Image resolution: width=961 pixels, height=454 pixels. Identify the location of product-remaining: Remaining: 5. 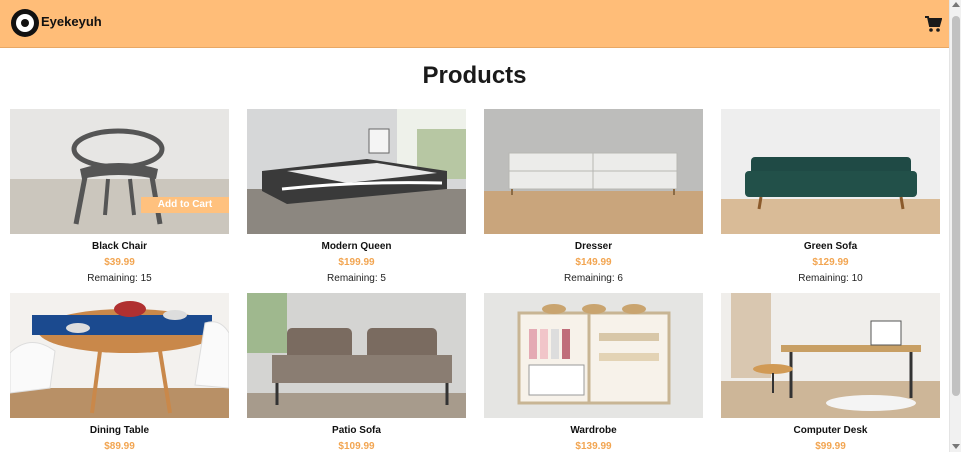
(356, 278).